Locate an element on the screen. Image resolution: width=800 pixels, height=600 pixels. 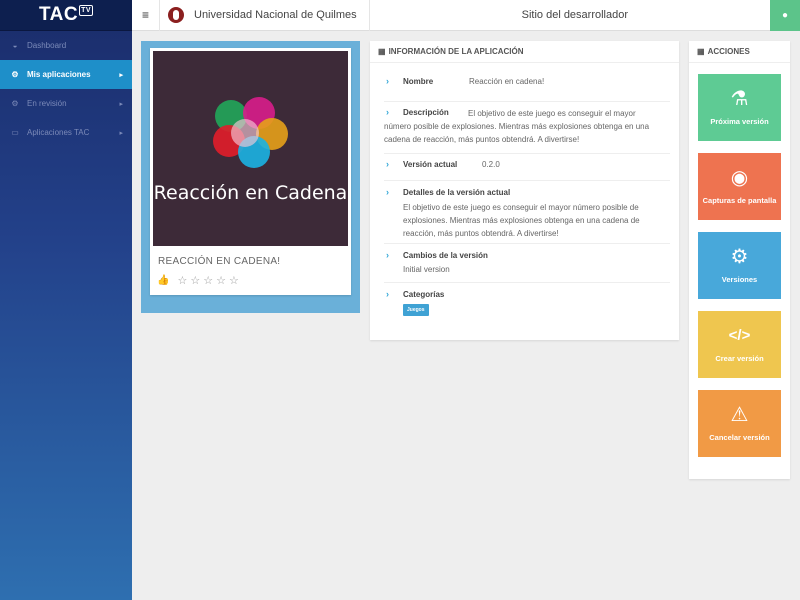
action-label: Próxima versión is located at coordinates (739, 121).